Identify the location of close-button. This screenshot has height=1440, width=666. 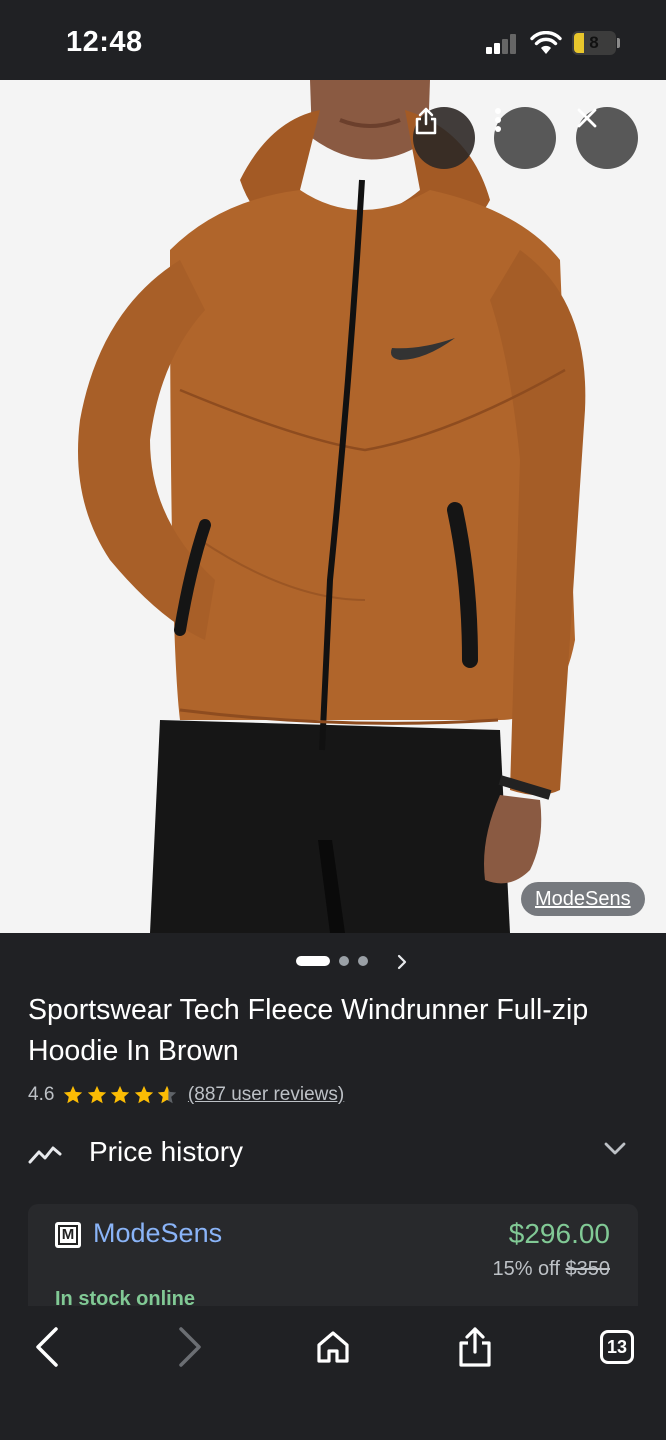
(607, 138).